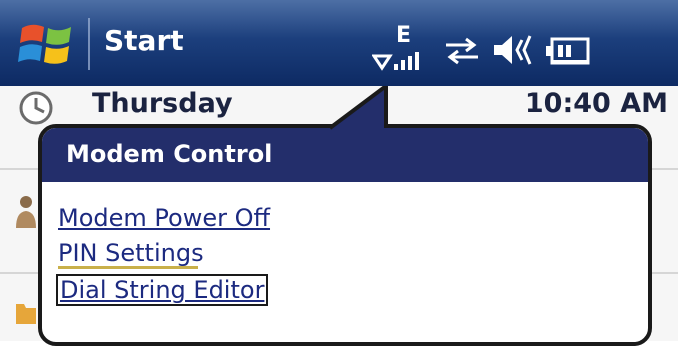 This screenshot has width=678, height=346. Describe the element at coordinates (164, 218) in the screenshot. I see `modem-power-off-link: Modem Power Off` at that location.